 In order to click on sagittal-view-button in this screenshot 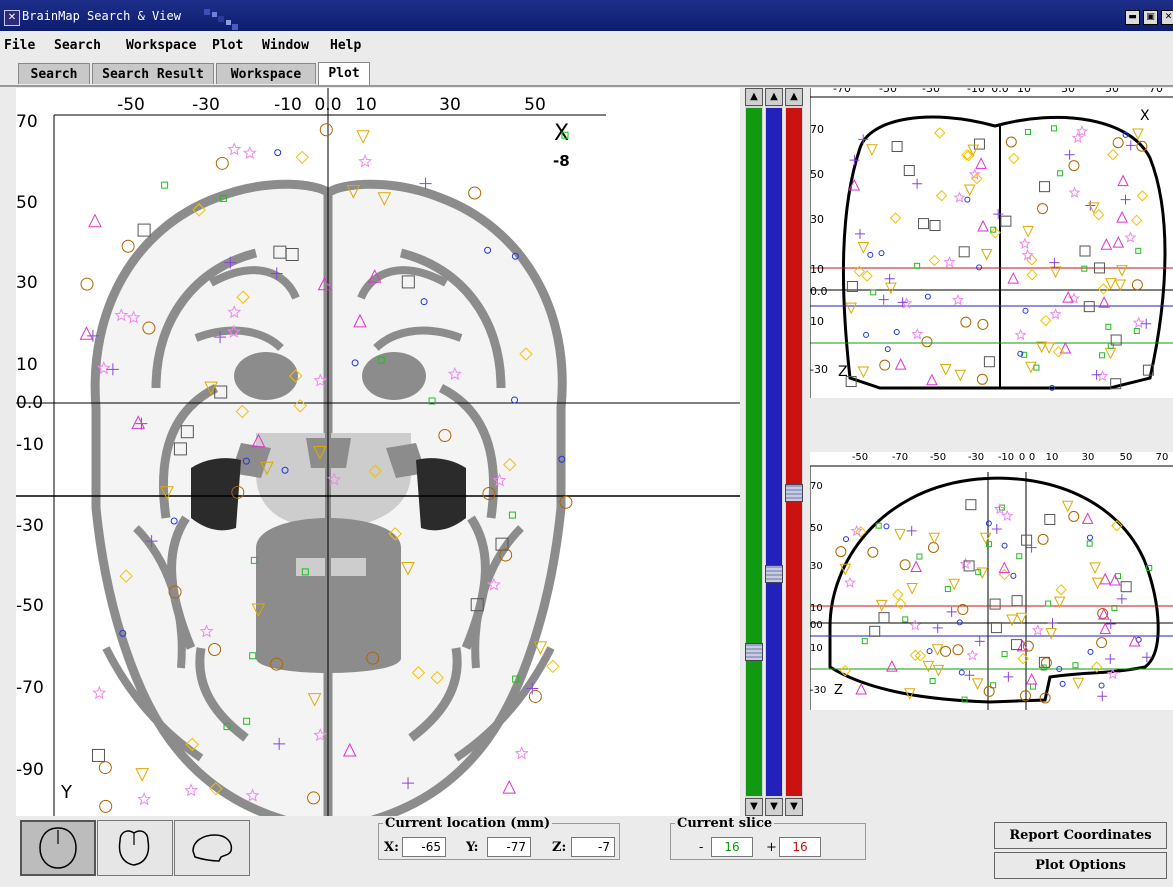, I will do `click(212, 848)`.